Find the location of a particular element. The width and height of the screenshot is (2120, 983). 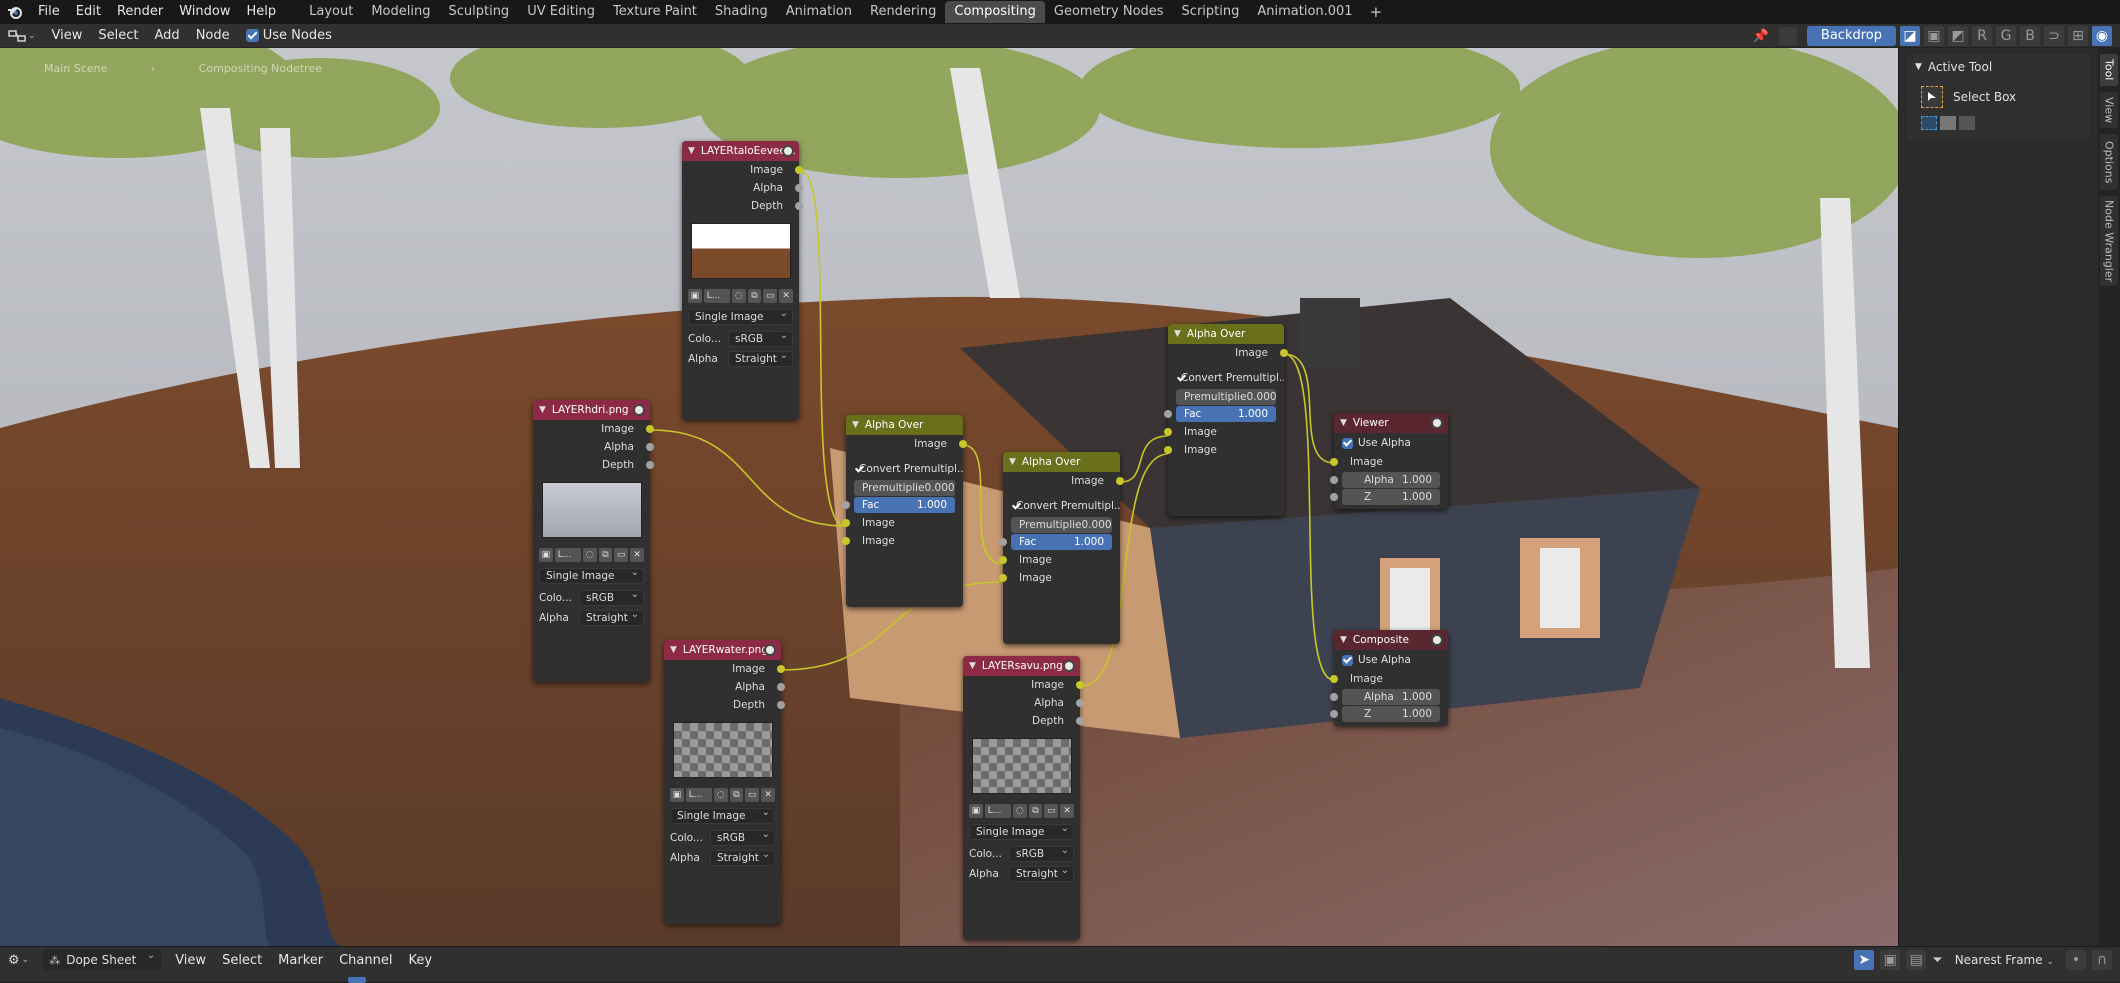

node-header: ▼ LAYERsavu.png is located at coordinates (1021, 666).